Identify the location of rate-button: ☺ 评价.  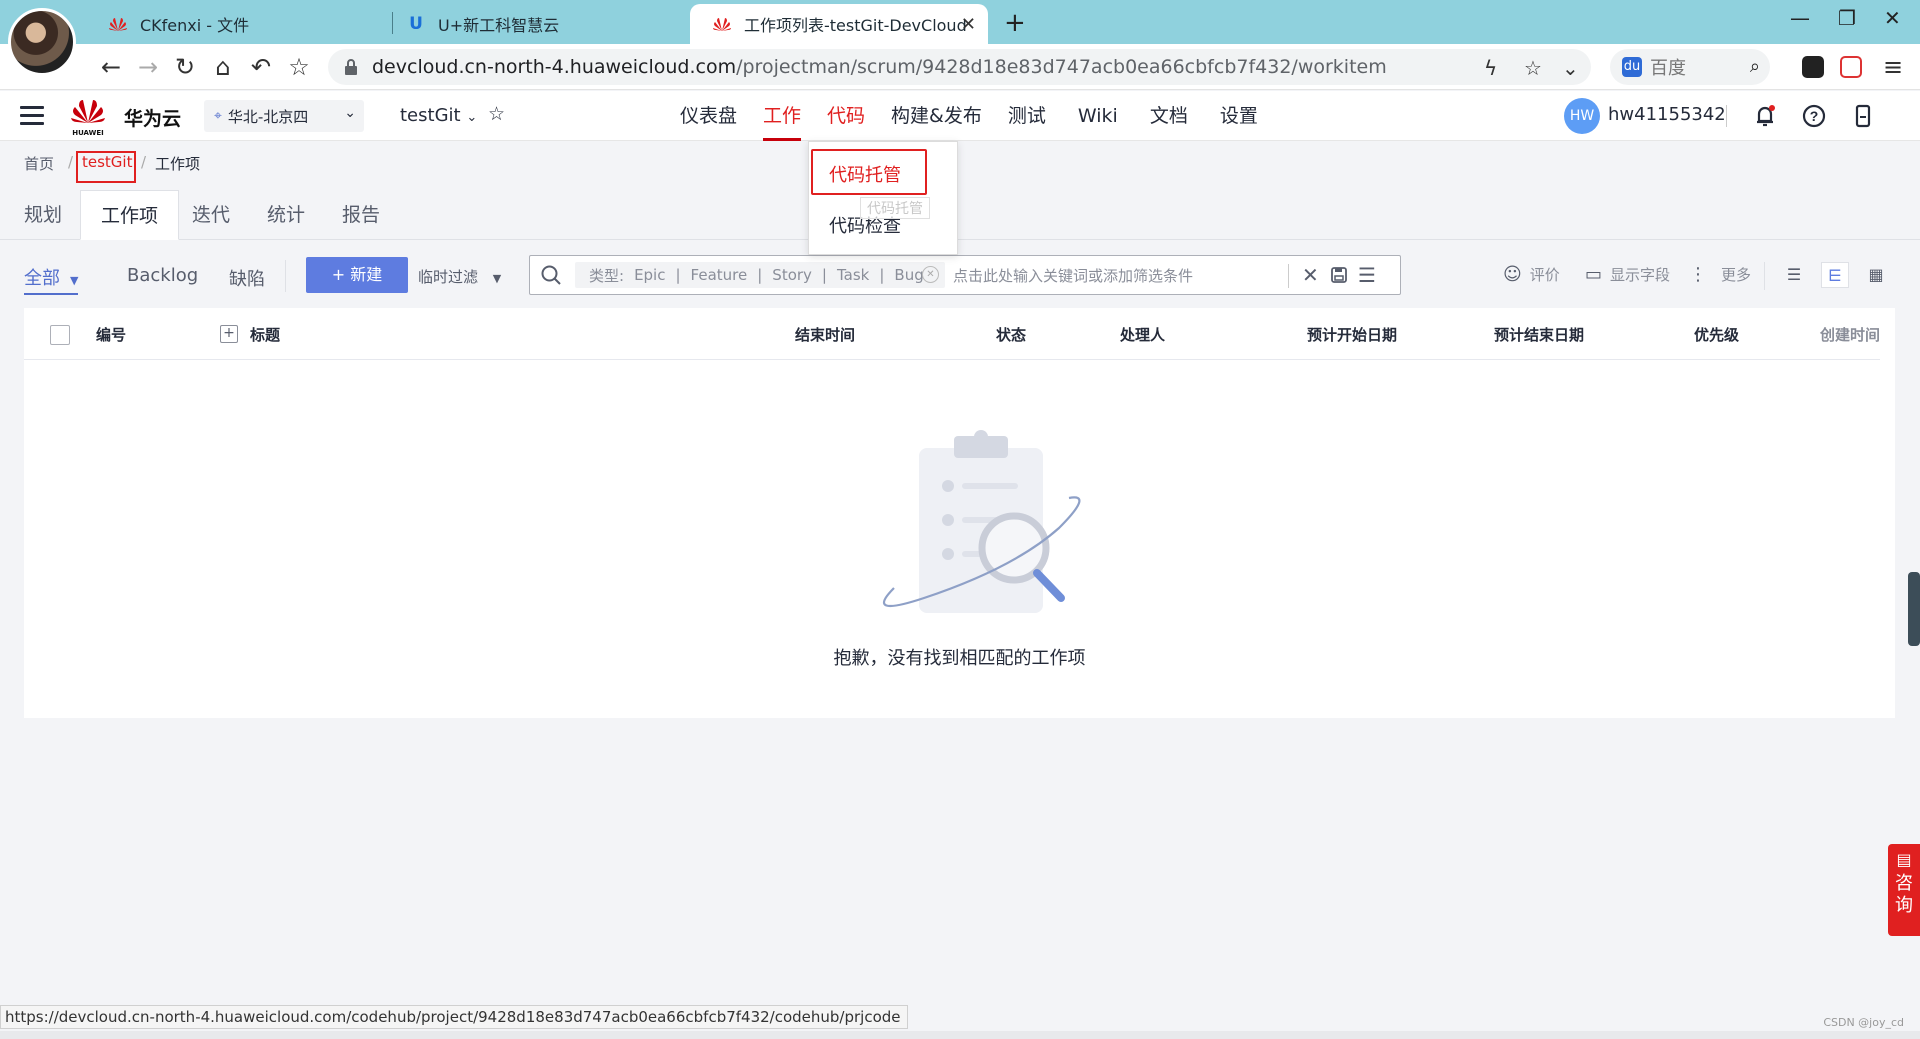
(1531, 274).